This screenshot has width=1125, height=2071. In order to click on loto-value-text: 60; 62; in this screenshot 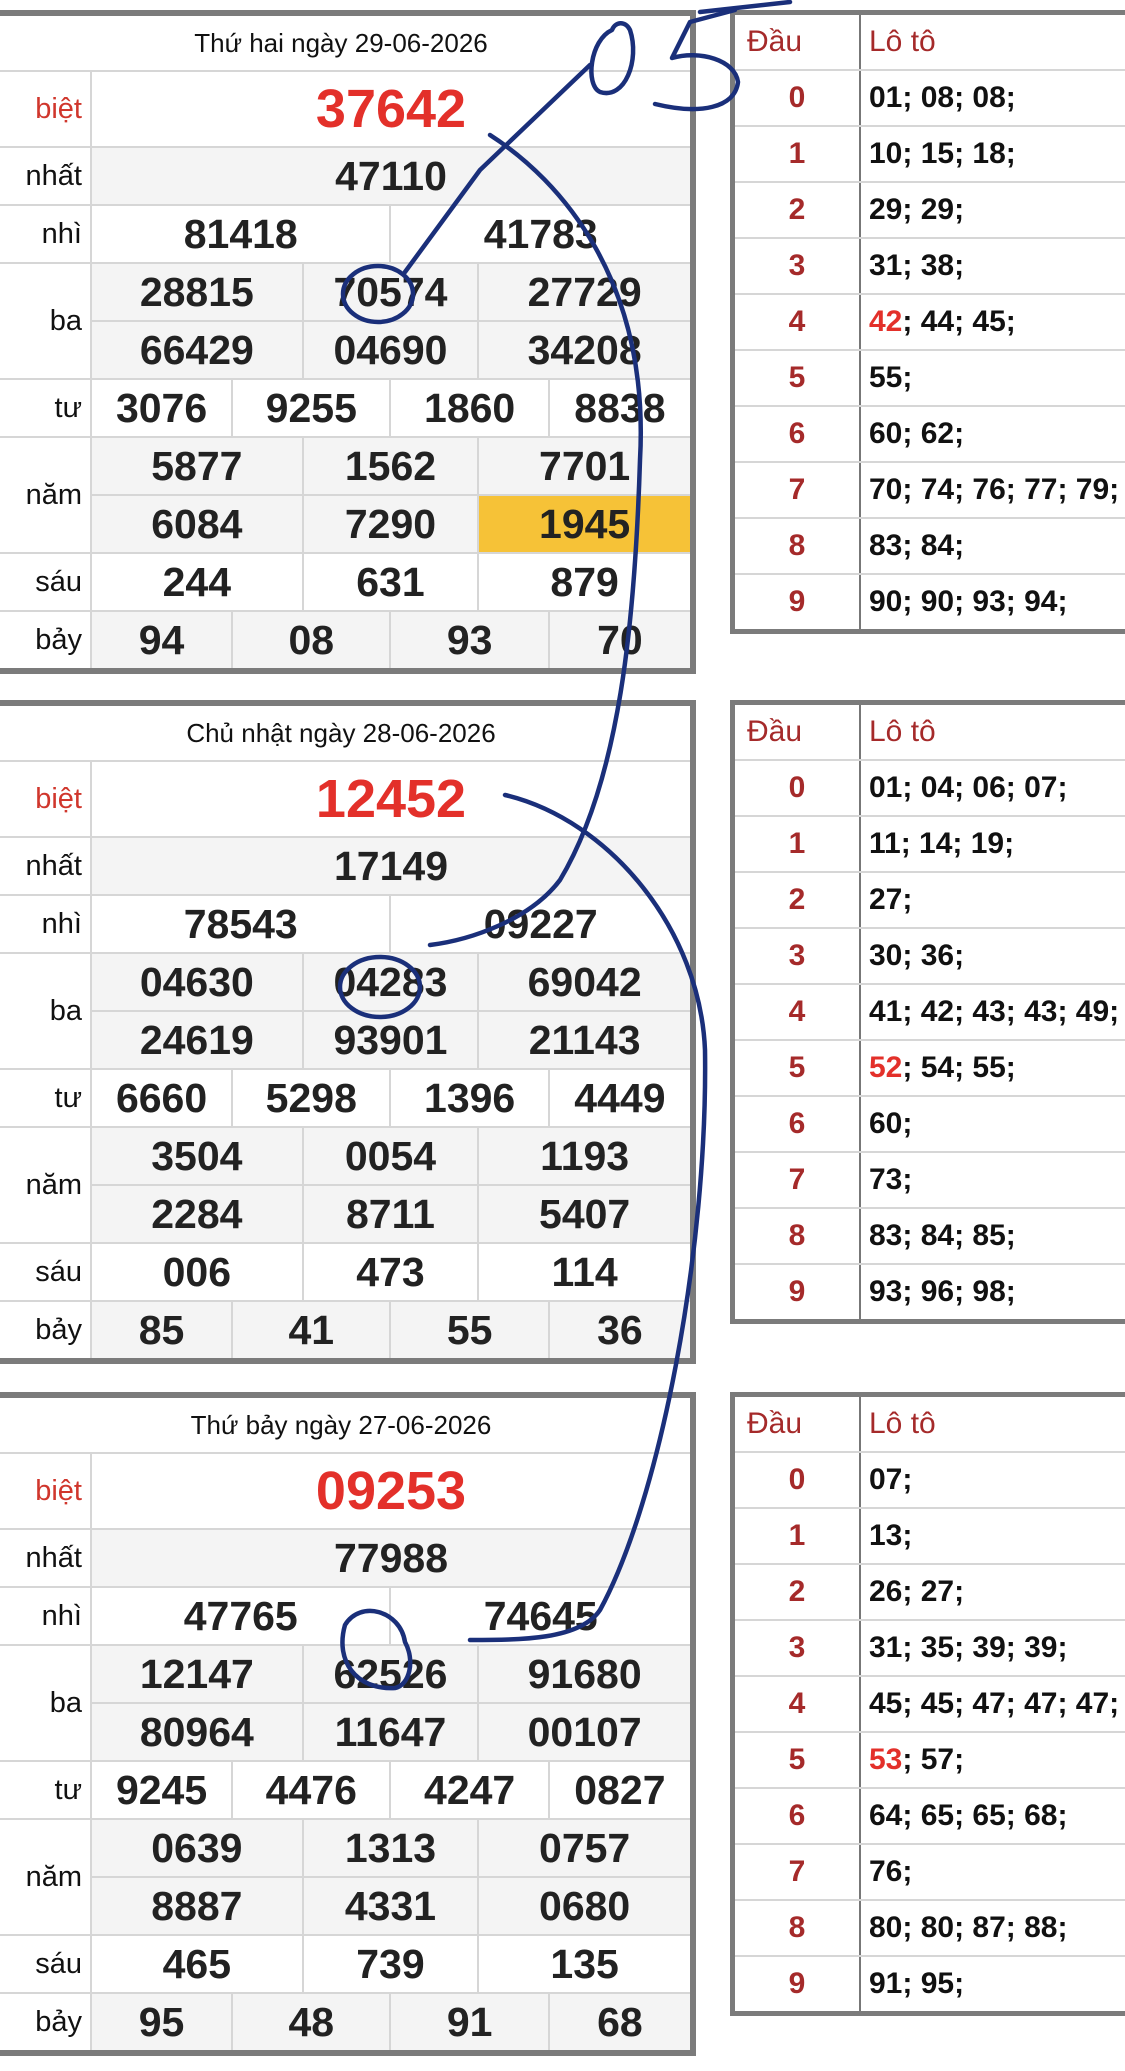, I will do `click(917, 433)`.